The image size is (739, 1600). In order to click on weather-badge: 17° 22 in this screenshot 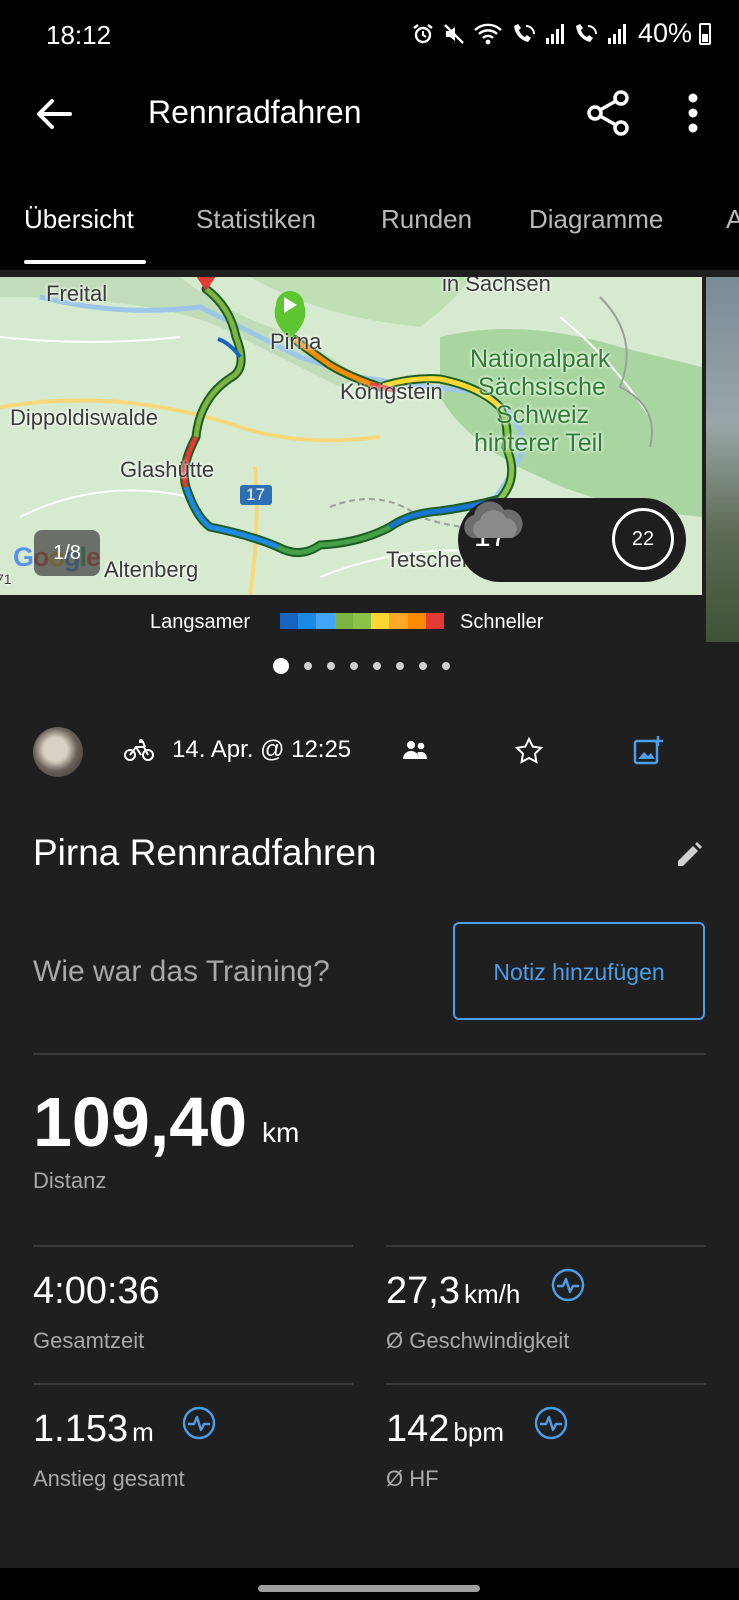, I will do `click(572, 540)`.